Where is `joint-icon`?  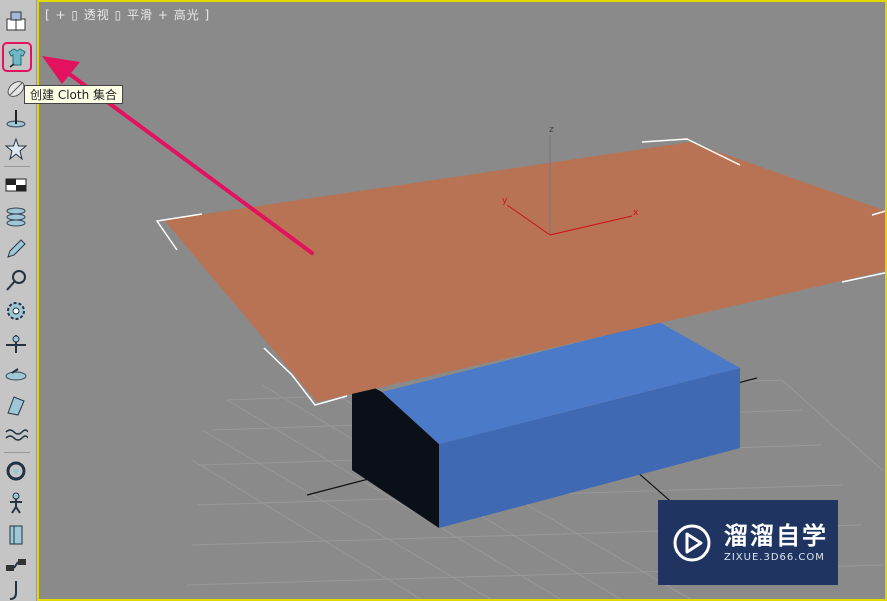
joint-icon is located at coordinates (16, 343).